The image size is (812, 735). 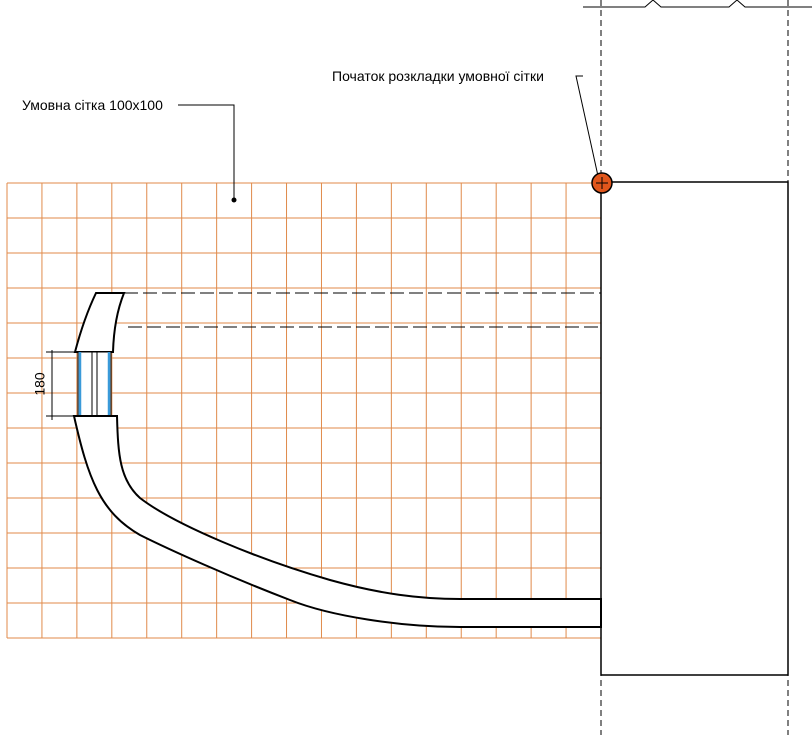 What do you see at coordinates (39, 384) in the screenshot?
I see `dimension-value-label: 180` at bounding box center [39, 384].